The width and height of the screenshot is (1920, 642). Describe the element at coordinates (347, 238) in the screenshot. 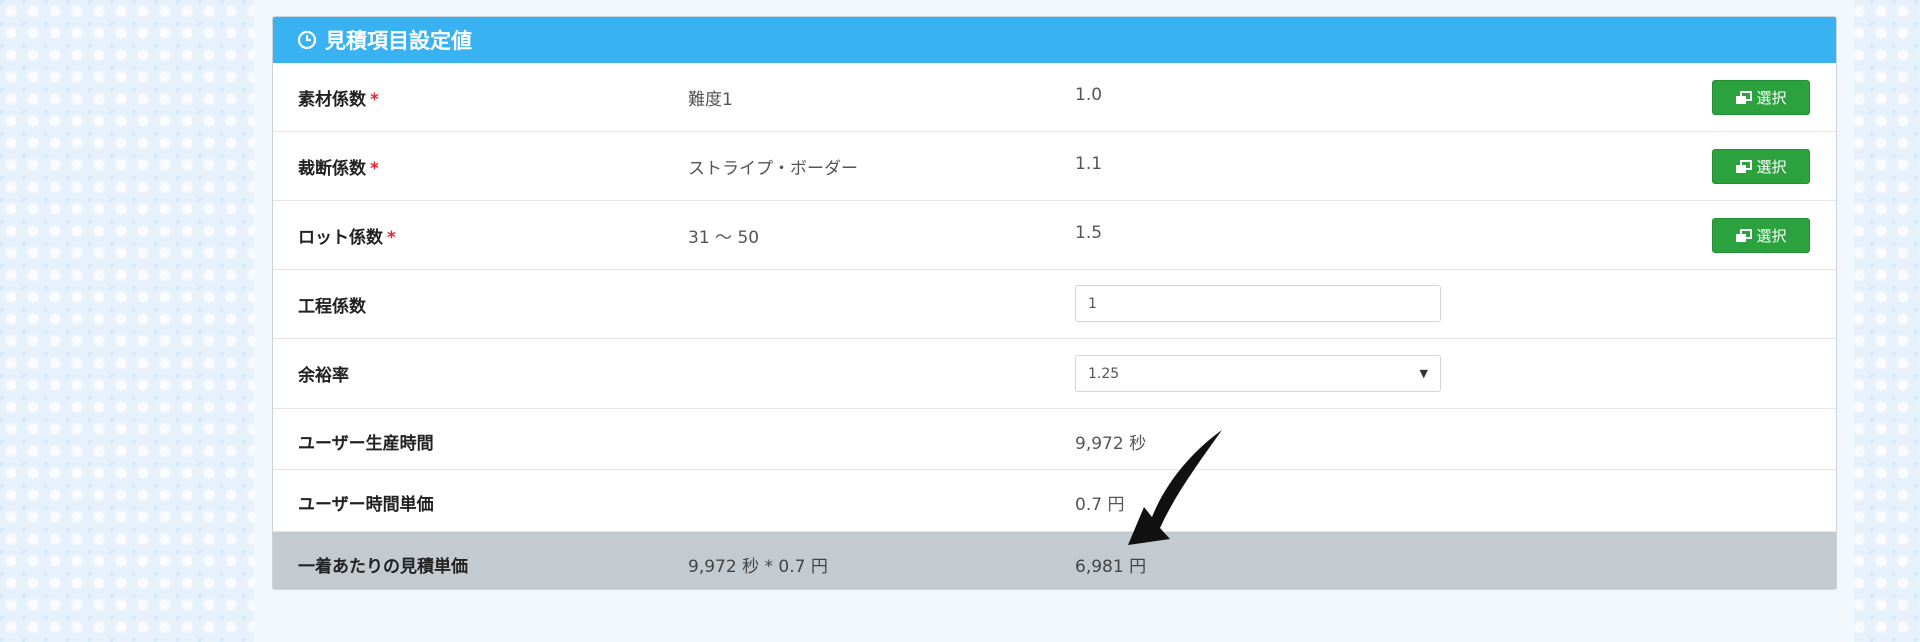

I see `lot-coefficient-label: ロット係数 *` at that location.